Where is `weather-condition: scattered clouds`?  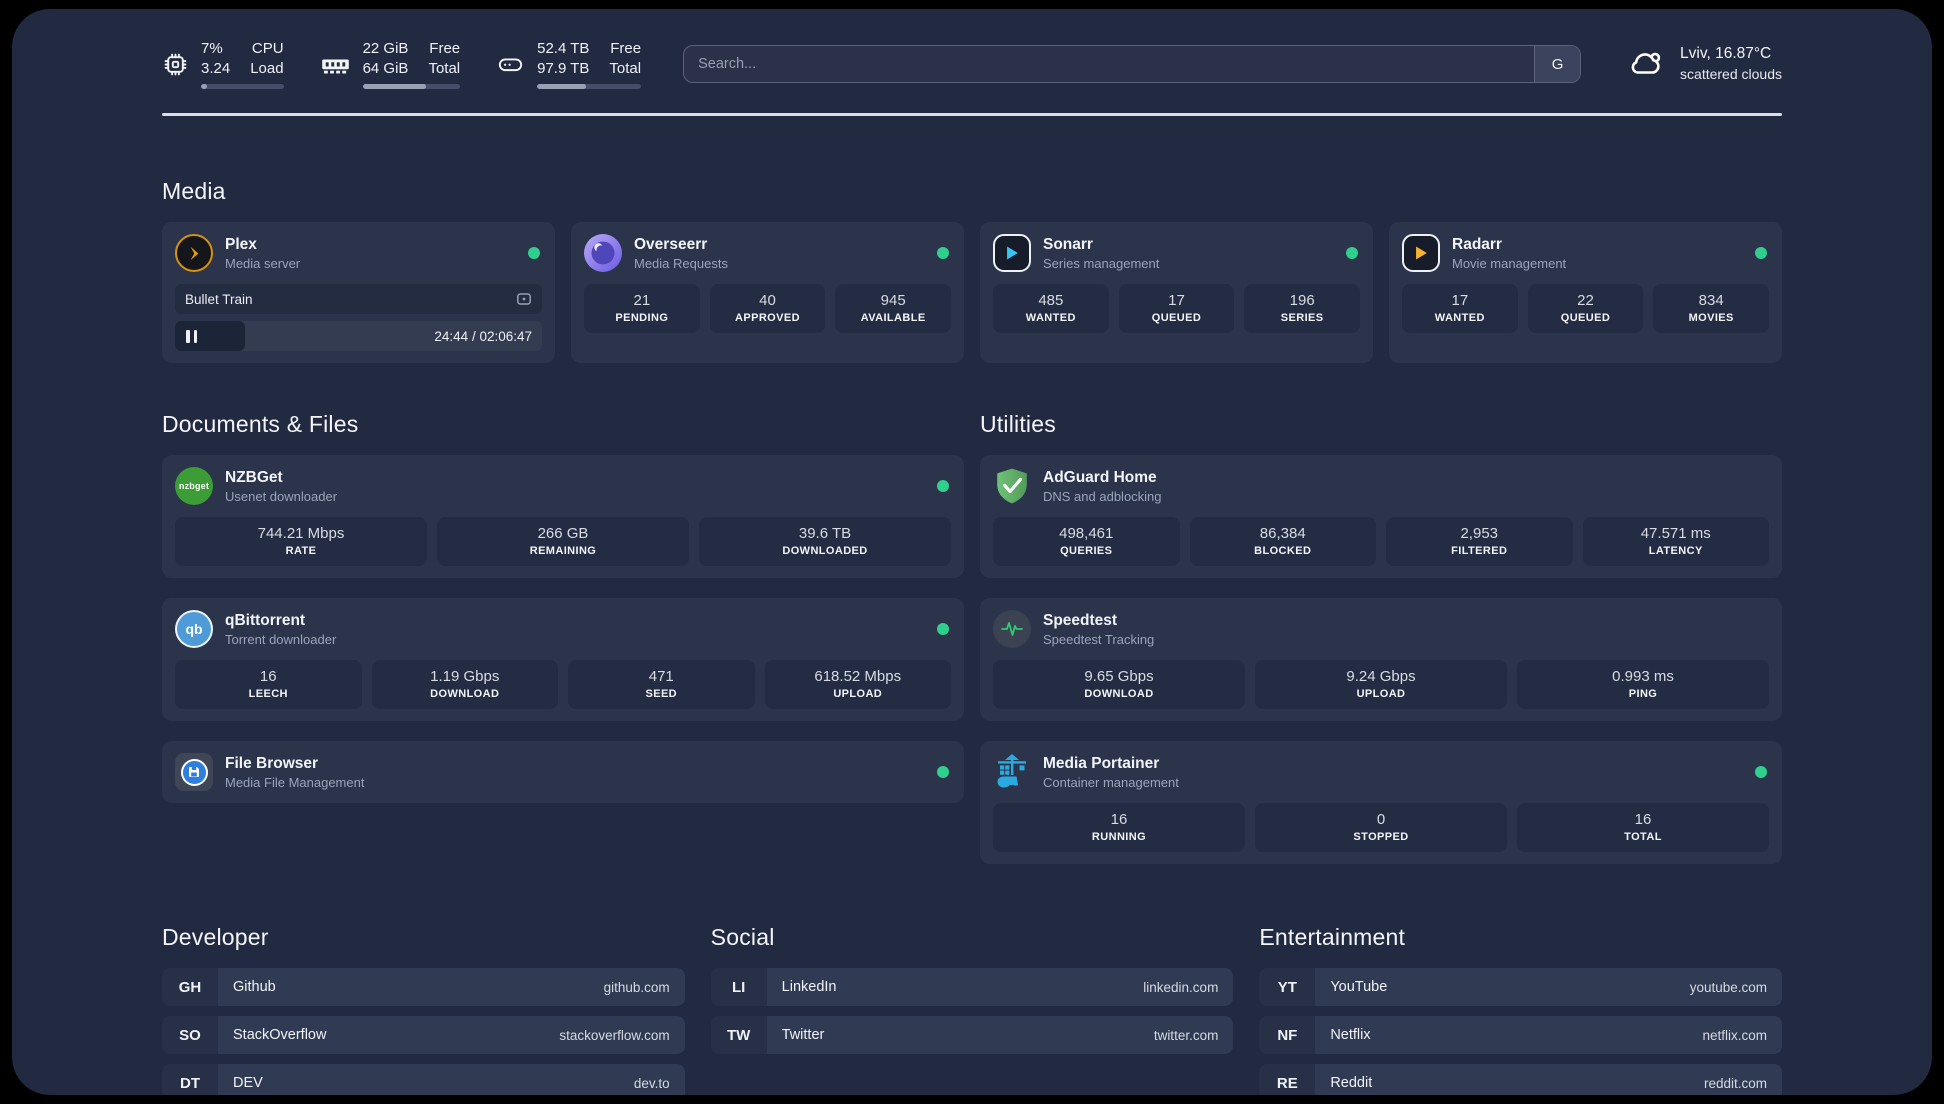
weather-condition: scattered clouds is located at coordinates (1731, 74).